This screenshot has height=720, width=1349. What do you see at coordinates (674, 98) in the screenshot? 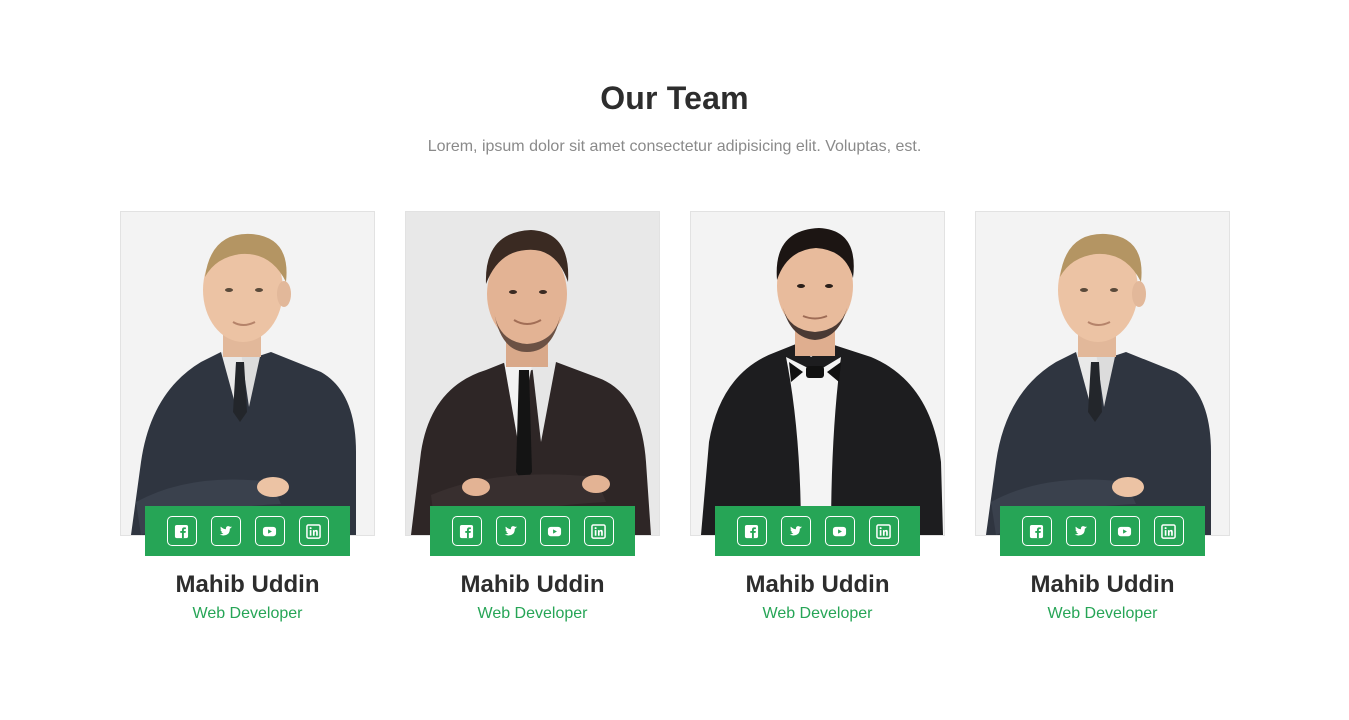
I see `section-title: Our Team` at bounding box center [674, 98].